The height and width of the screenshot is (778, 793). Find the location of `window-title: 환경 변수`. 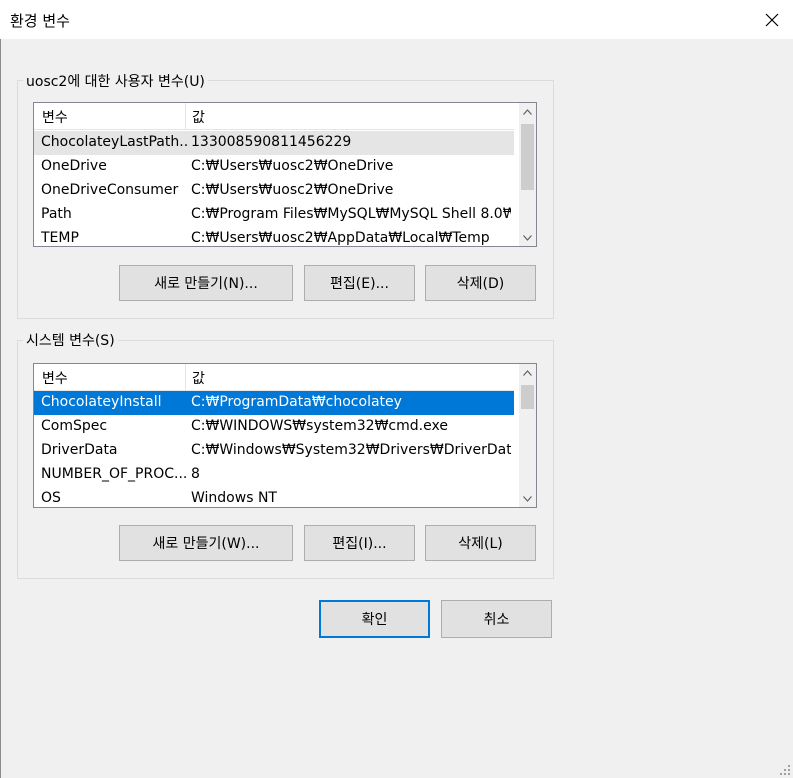

window-title: 환경 변수 is located at coordinates (40, 21).